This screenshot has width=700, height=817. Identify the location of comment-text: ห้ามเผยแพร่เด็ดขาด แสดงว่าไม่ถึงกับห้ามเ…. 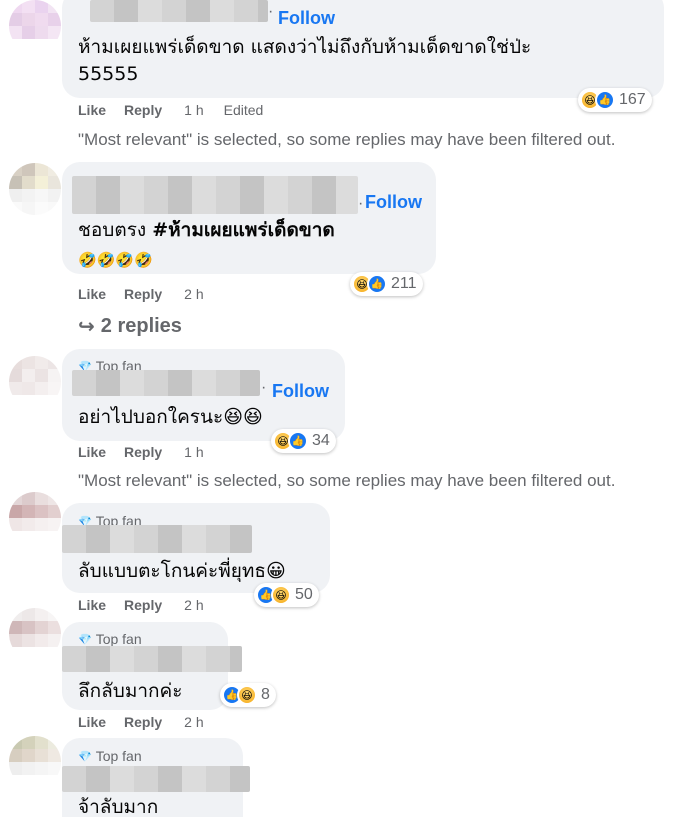
(305, 47).